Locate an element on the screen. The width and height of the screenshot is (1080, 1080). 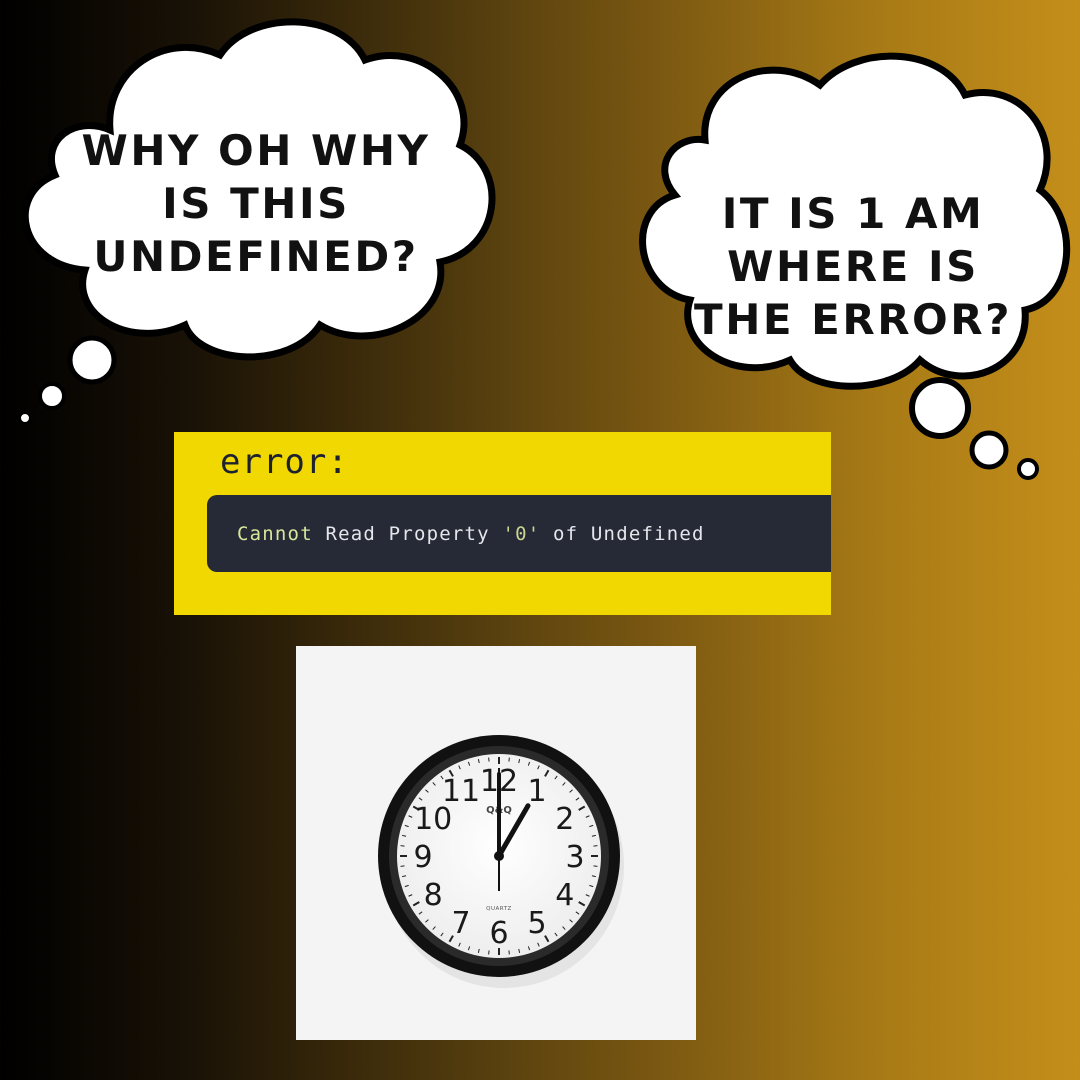
error-keyword: Cannot is located at coordinates (275, 534).